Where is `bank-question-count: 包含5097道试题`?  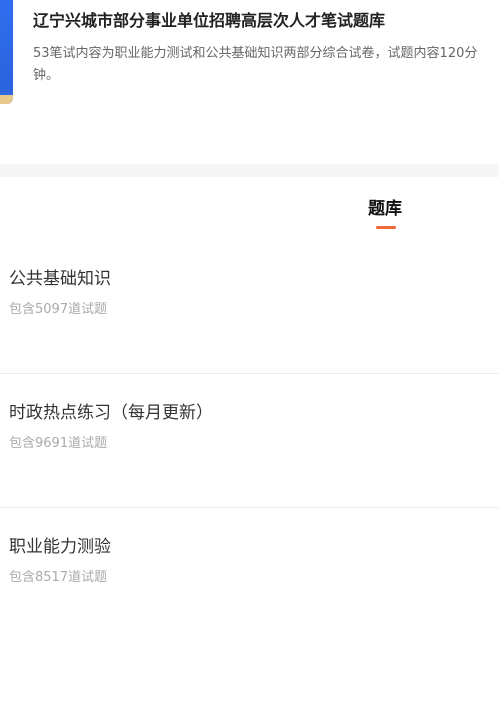 bank-question-count: 包含5097道试题 is located at coordinates (58, 309).